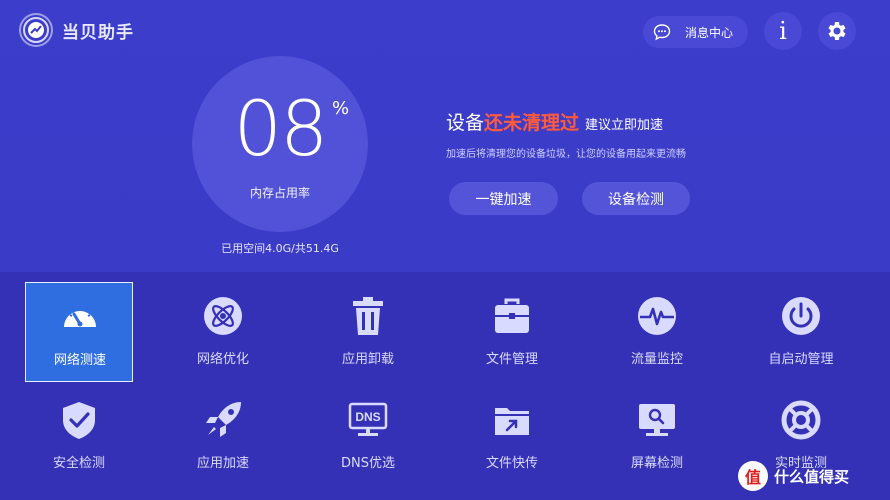 Image resolution: width=890 pixels, height=500 pixels. Describe the element at coordinates (656, 463) in the screenshot. I see `tool-label: 屏幕检测` at that location.